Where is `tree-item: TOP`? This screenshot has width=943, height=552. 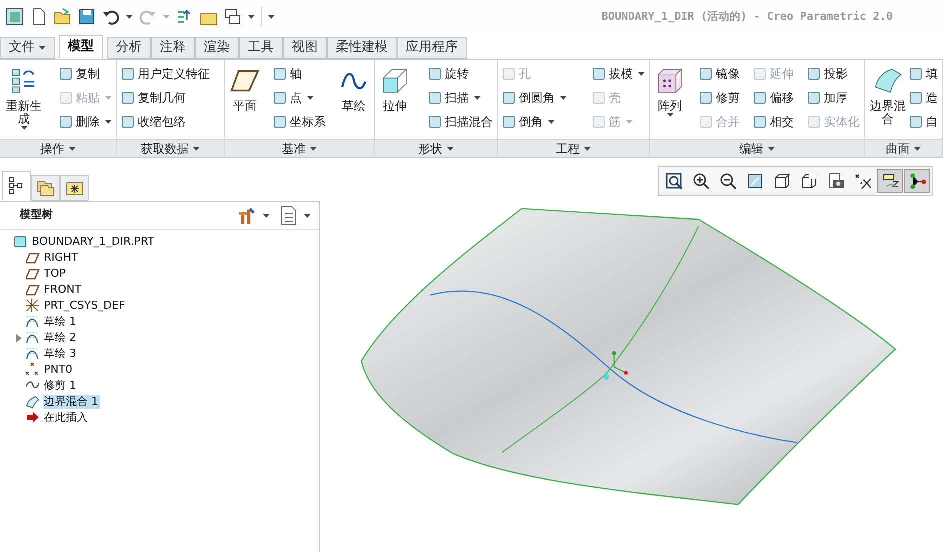
tree-item: TOP is located at coordinates (42, 274).